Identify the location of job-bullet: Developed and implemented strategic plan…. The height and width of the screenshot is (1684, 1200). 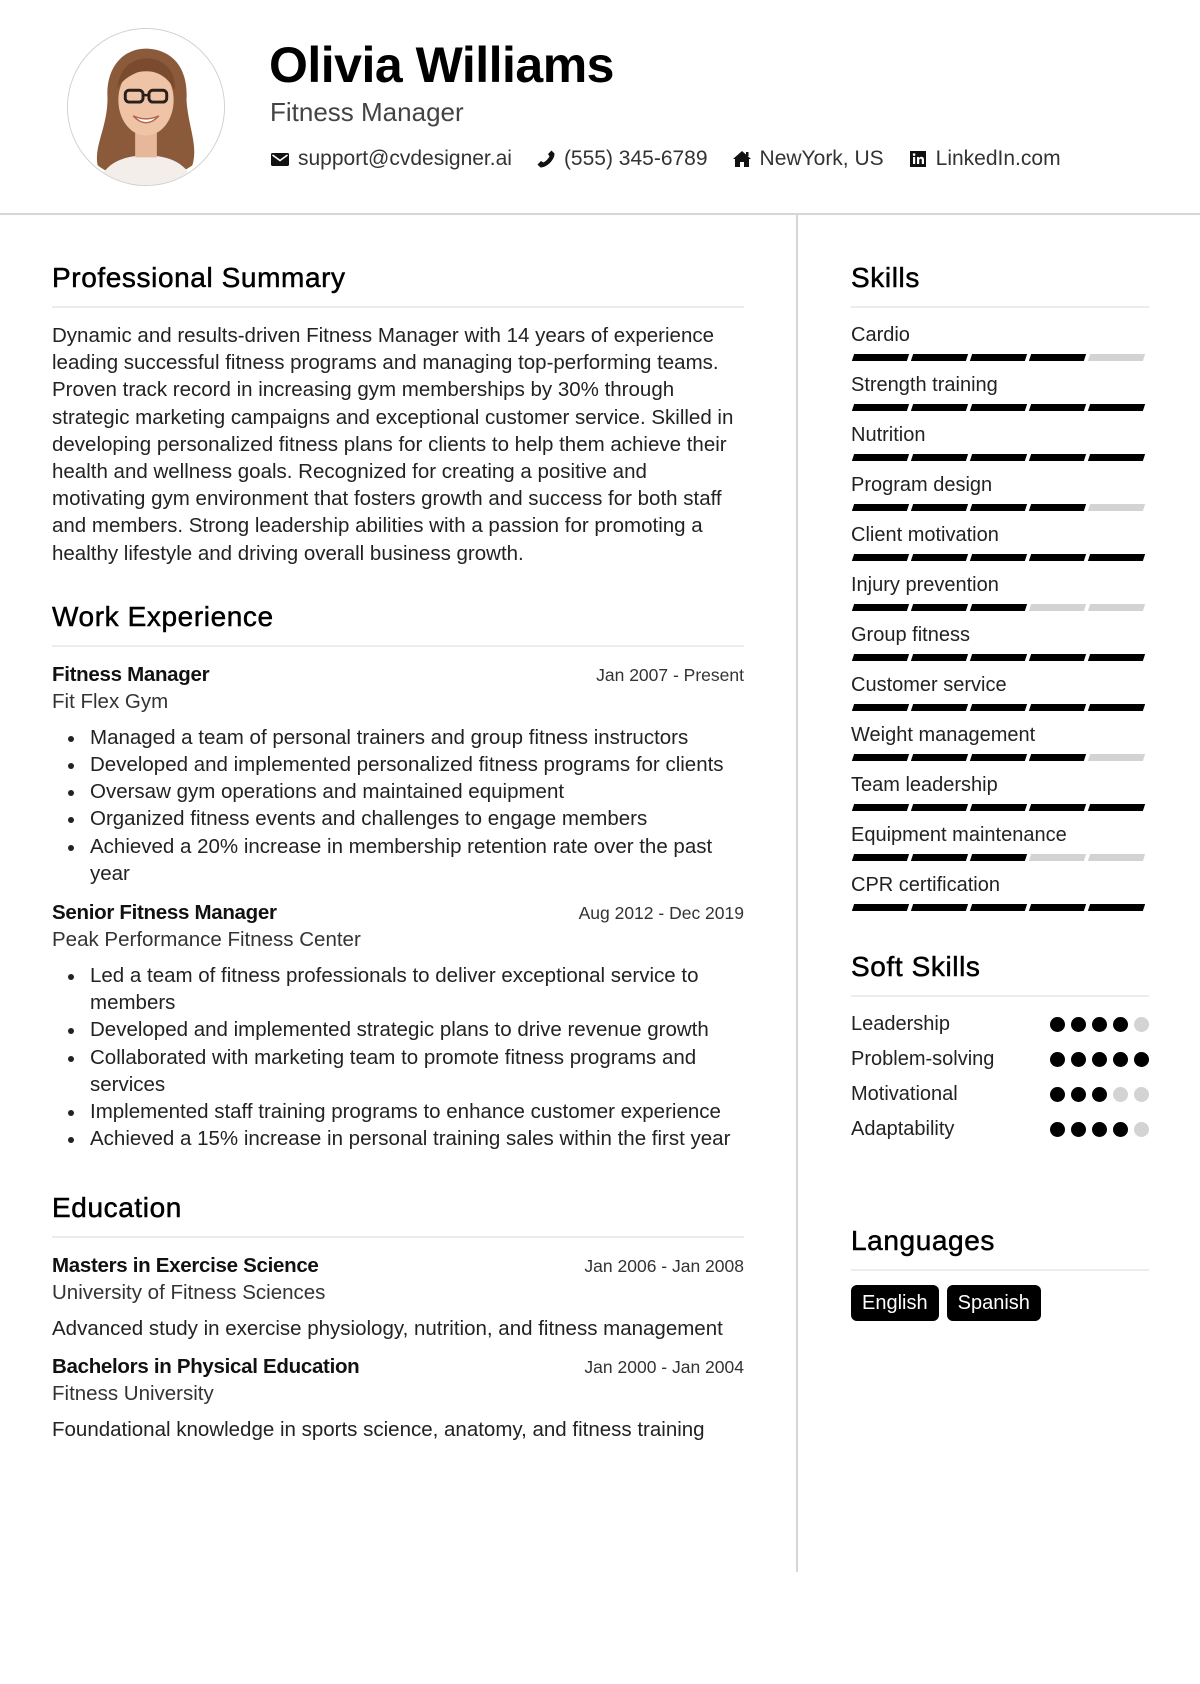
(398, 1029).